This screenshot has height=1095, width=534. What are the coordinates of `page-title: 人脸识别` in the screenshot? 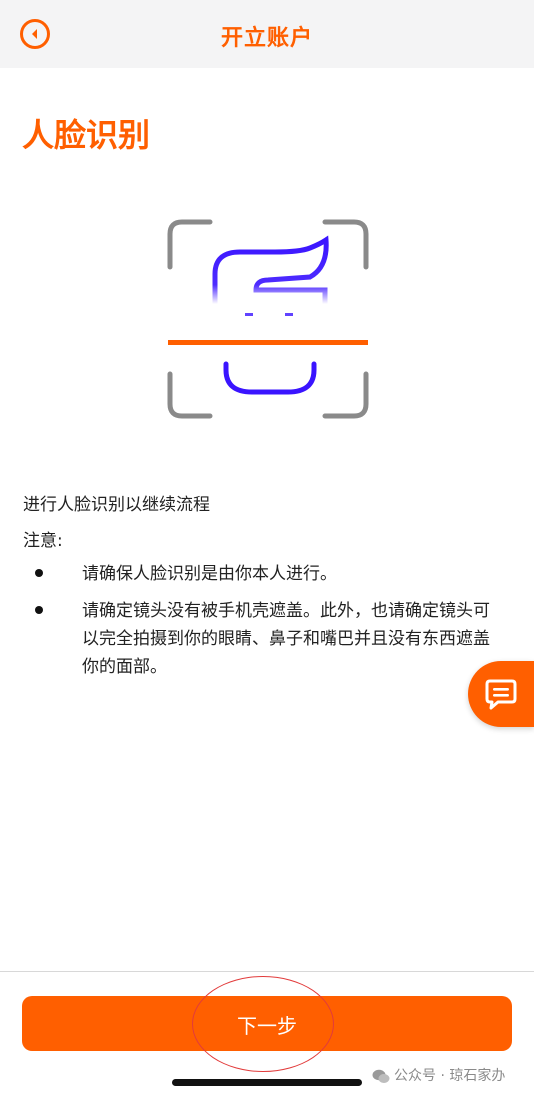 It's located at (86, 135).